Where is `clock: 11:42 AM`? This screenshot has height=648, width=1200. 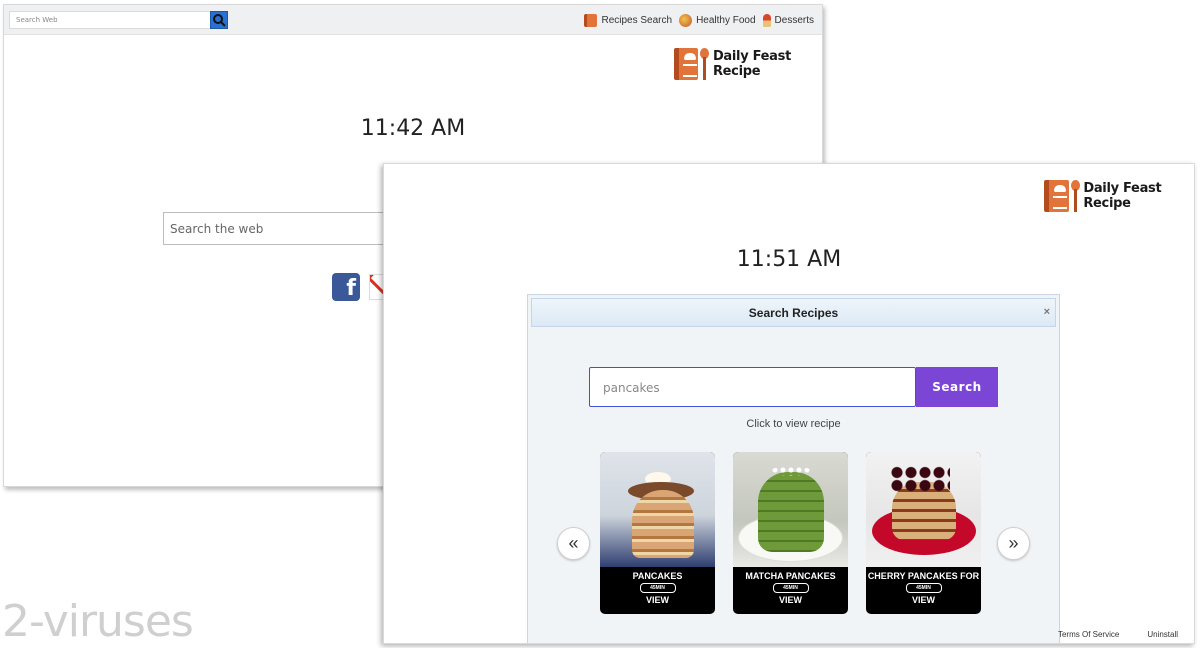 clock: 11:42 AM is located at coordinates (413, 128).